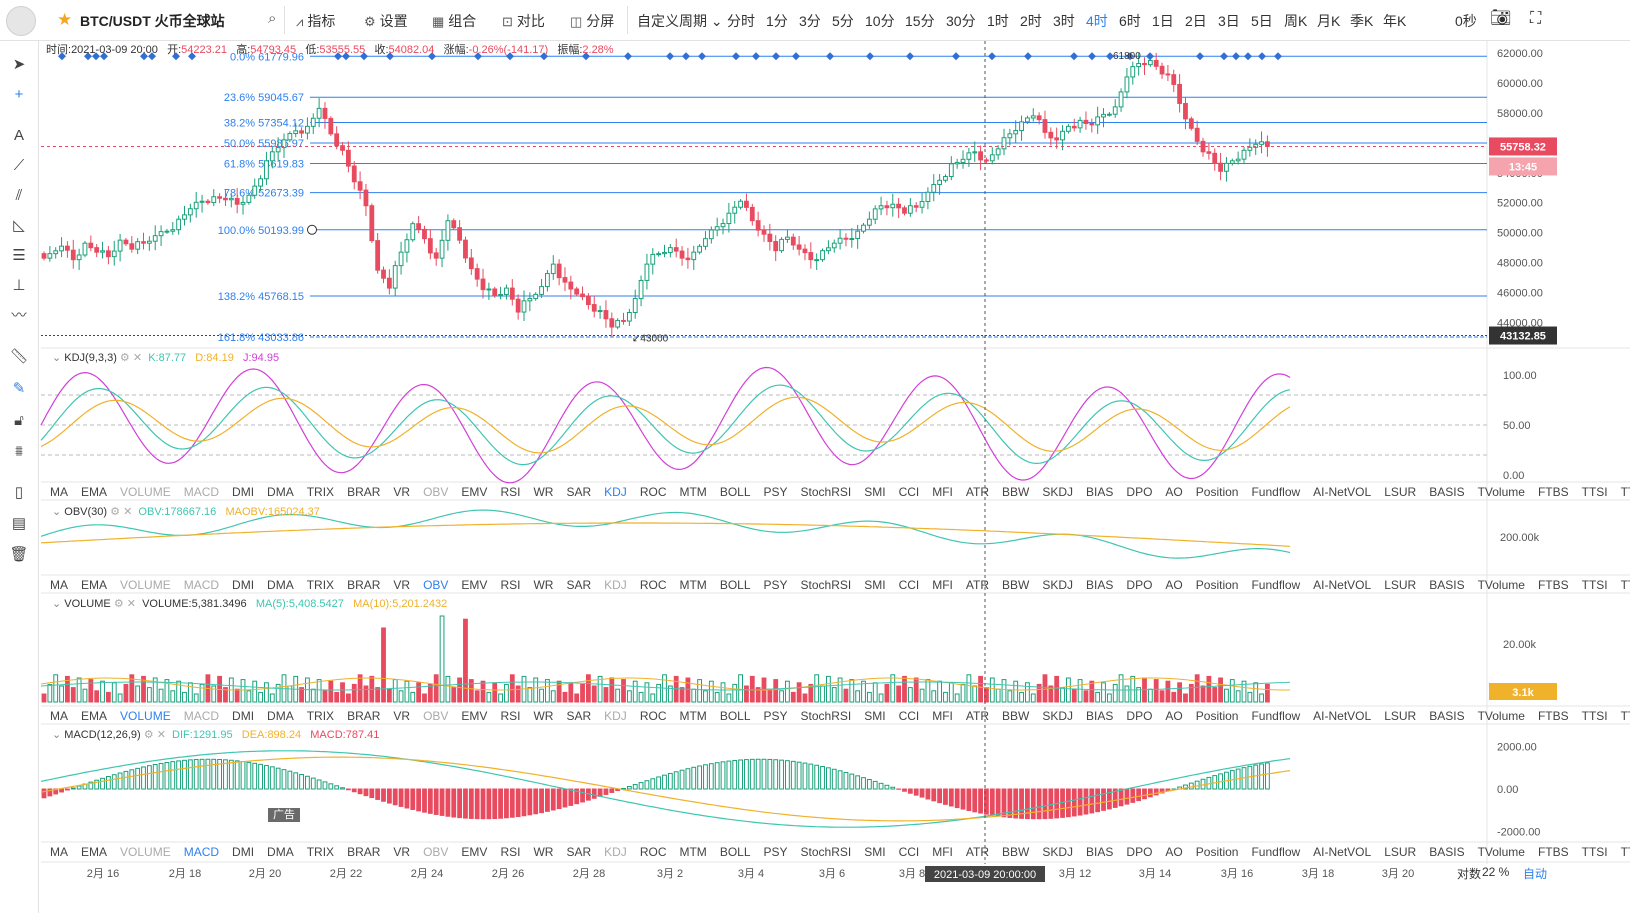  What do you see at coordinates (1495, 872) in the screenshot?
I see `percent-scale-toggle: 22 %` at bounding box center [1495, 872].